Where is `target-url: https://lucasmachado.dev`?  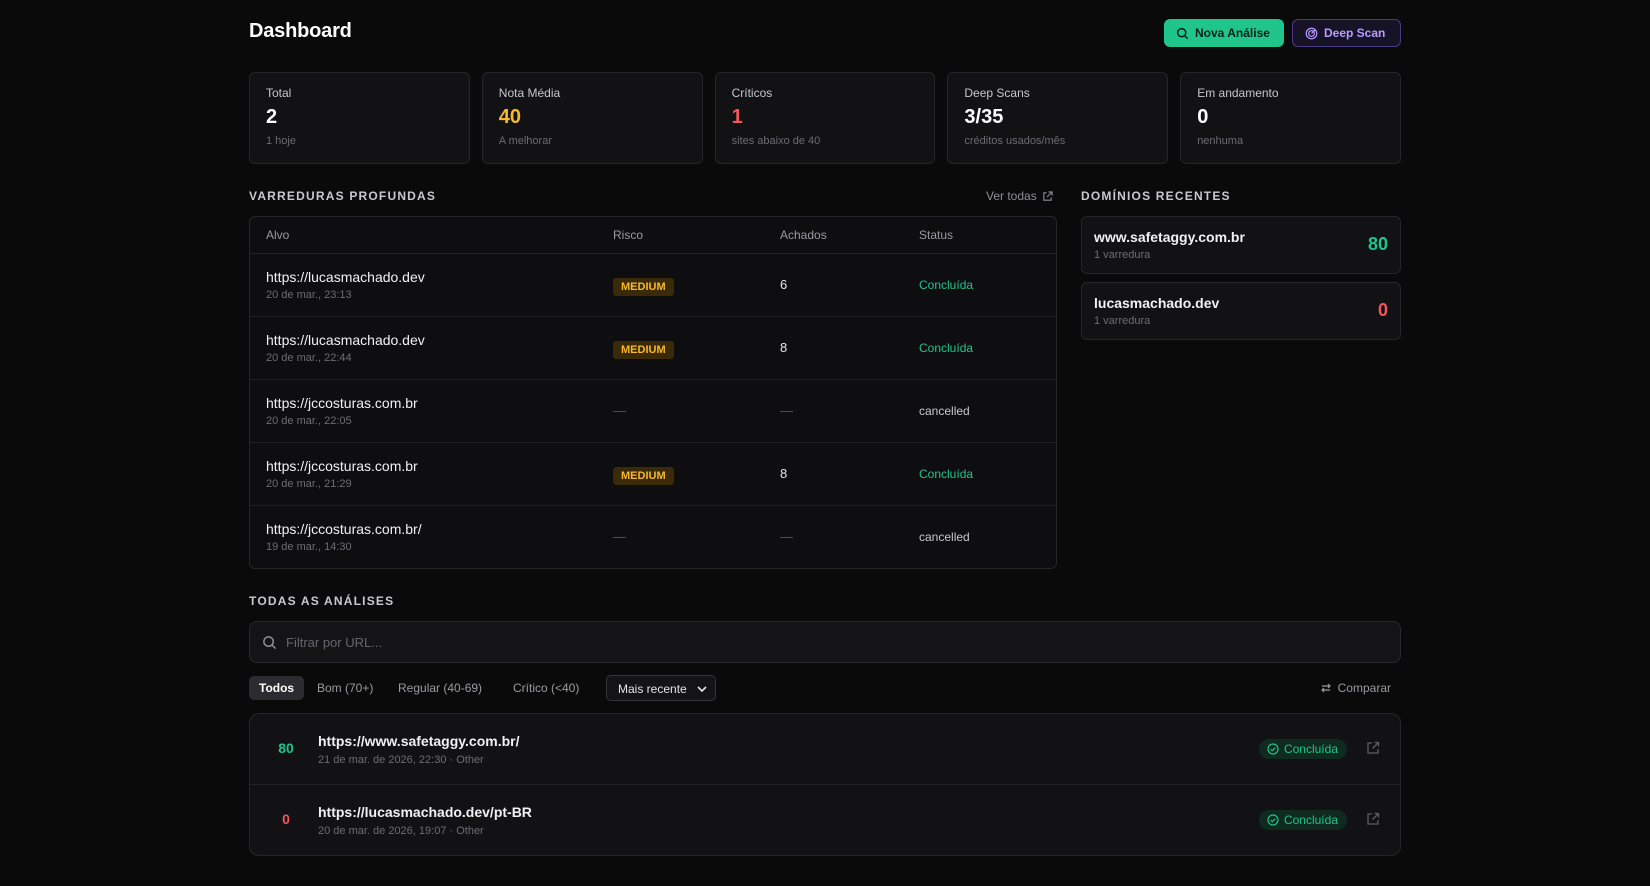 target-url: https://lucasmachado.dev is located at coordinates (345, 340).